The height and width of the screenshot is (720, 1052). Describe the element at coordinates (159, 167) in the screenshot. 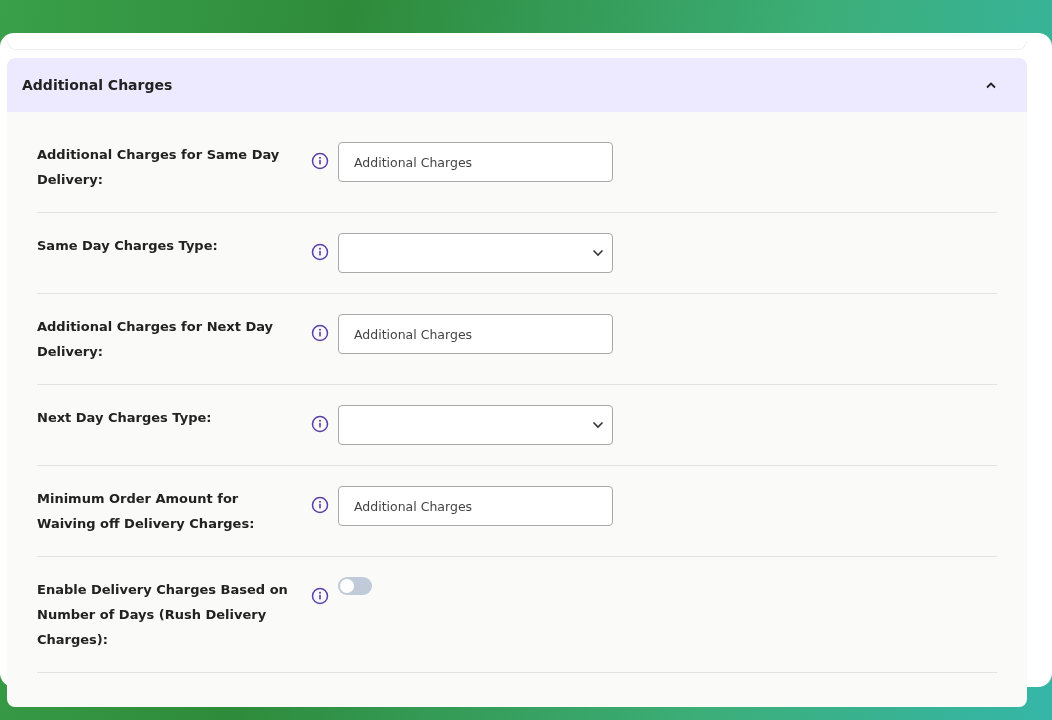

I see `field-label: Additional Charges for Same Day Delivery:` at that location.